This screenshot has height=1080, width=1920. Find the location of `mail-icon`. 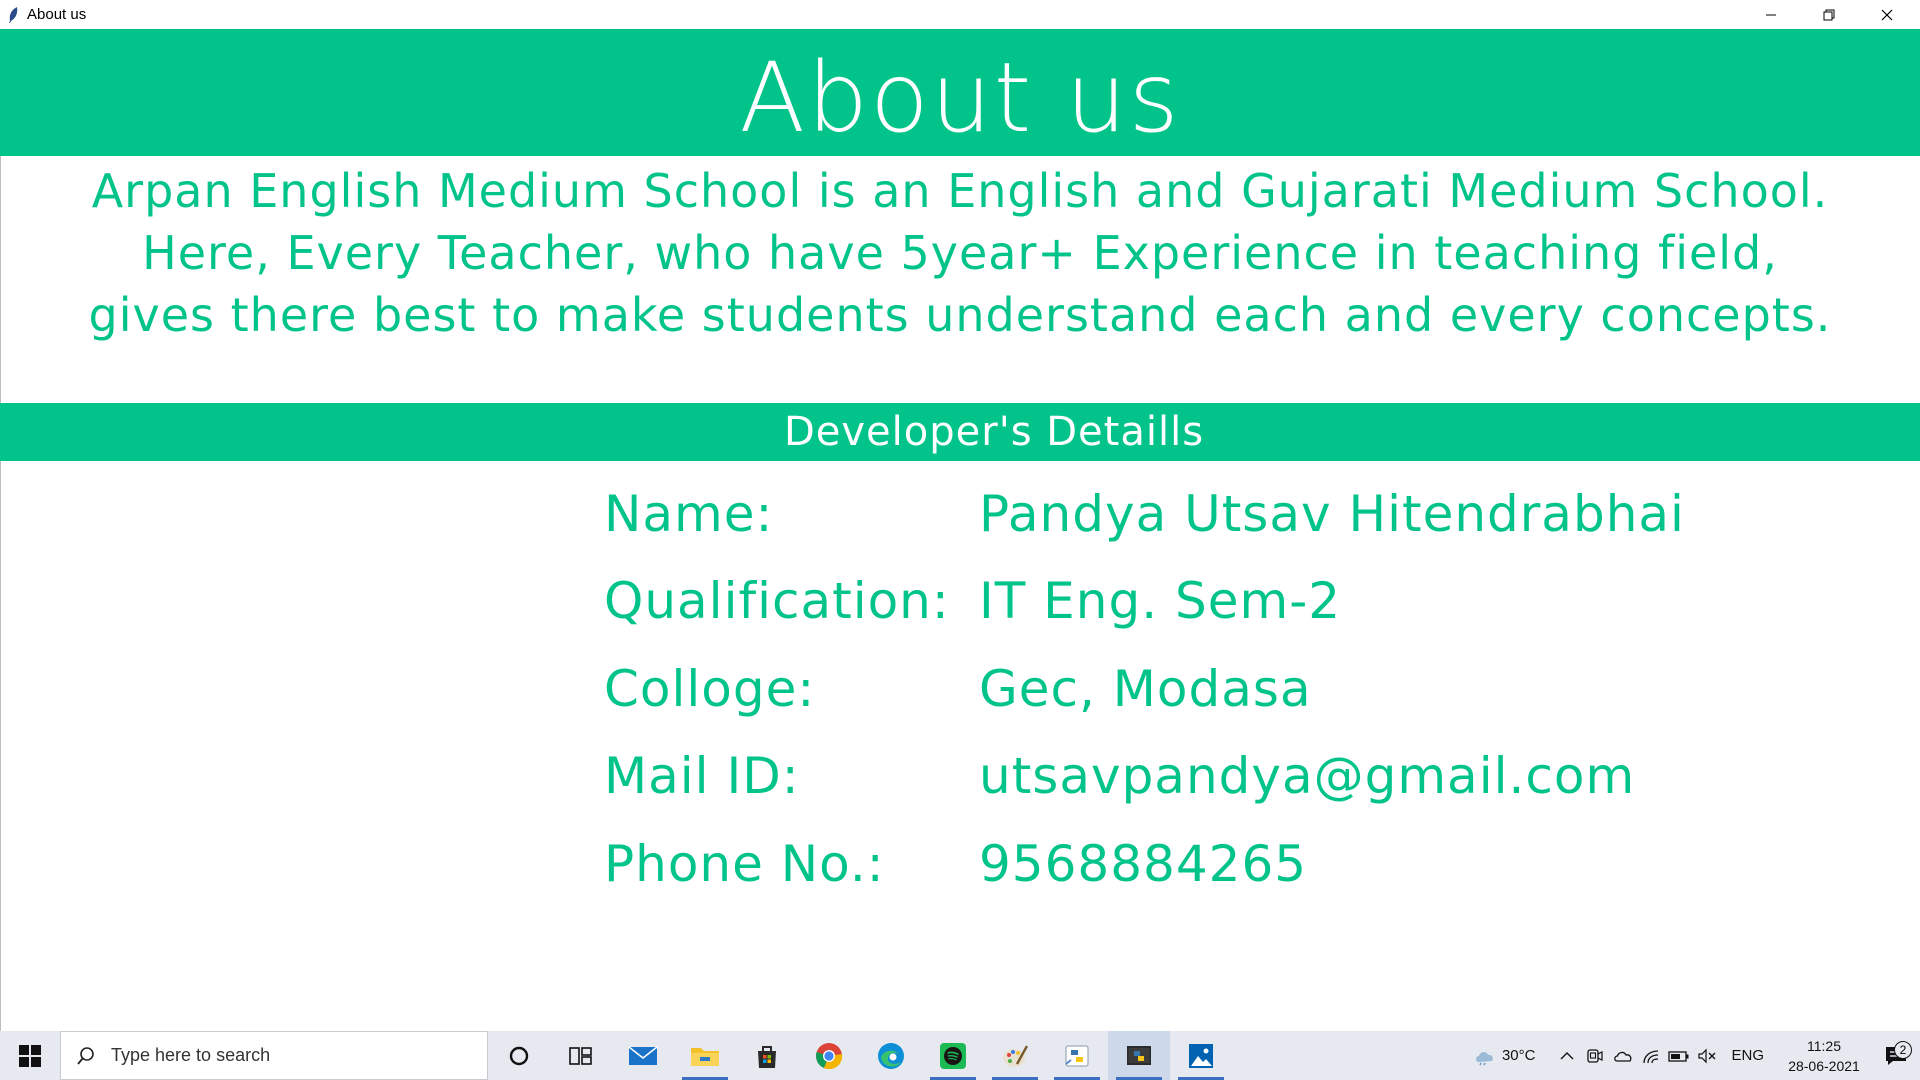

mail-icon is located at coordinates (643, 1055).